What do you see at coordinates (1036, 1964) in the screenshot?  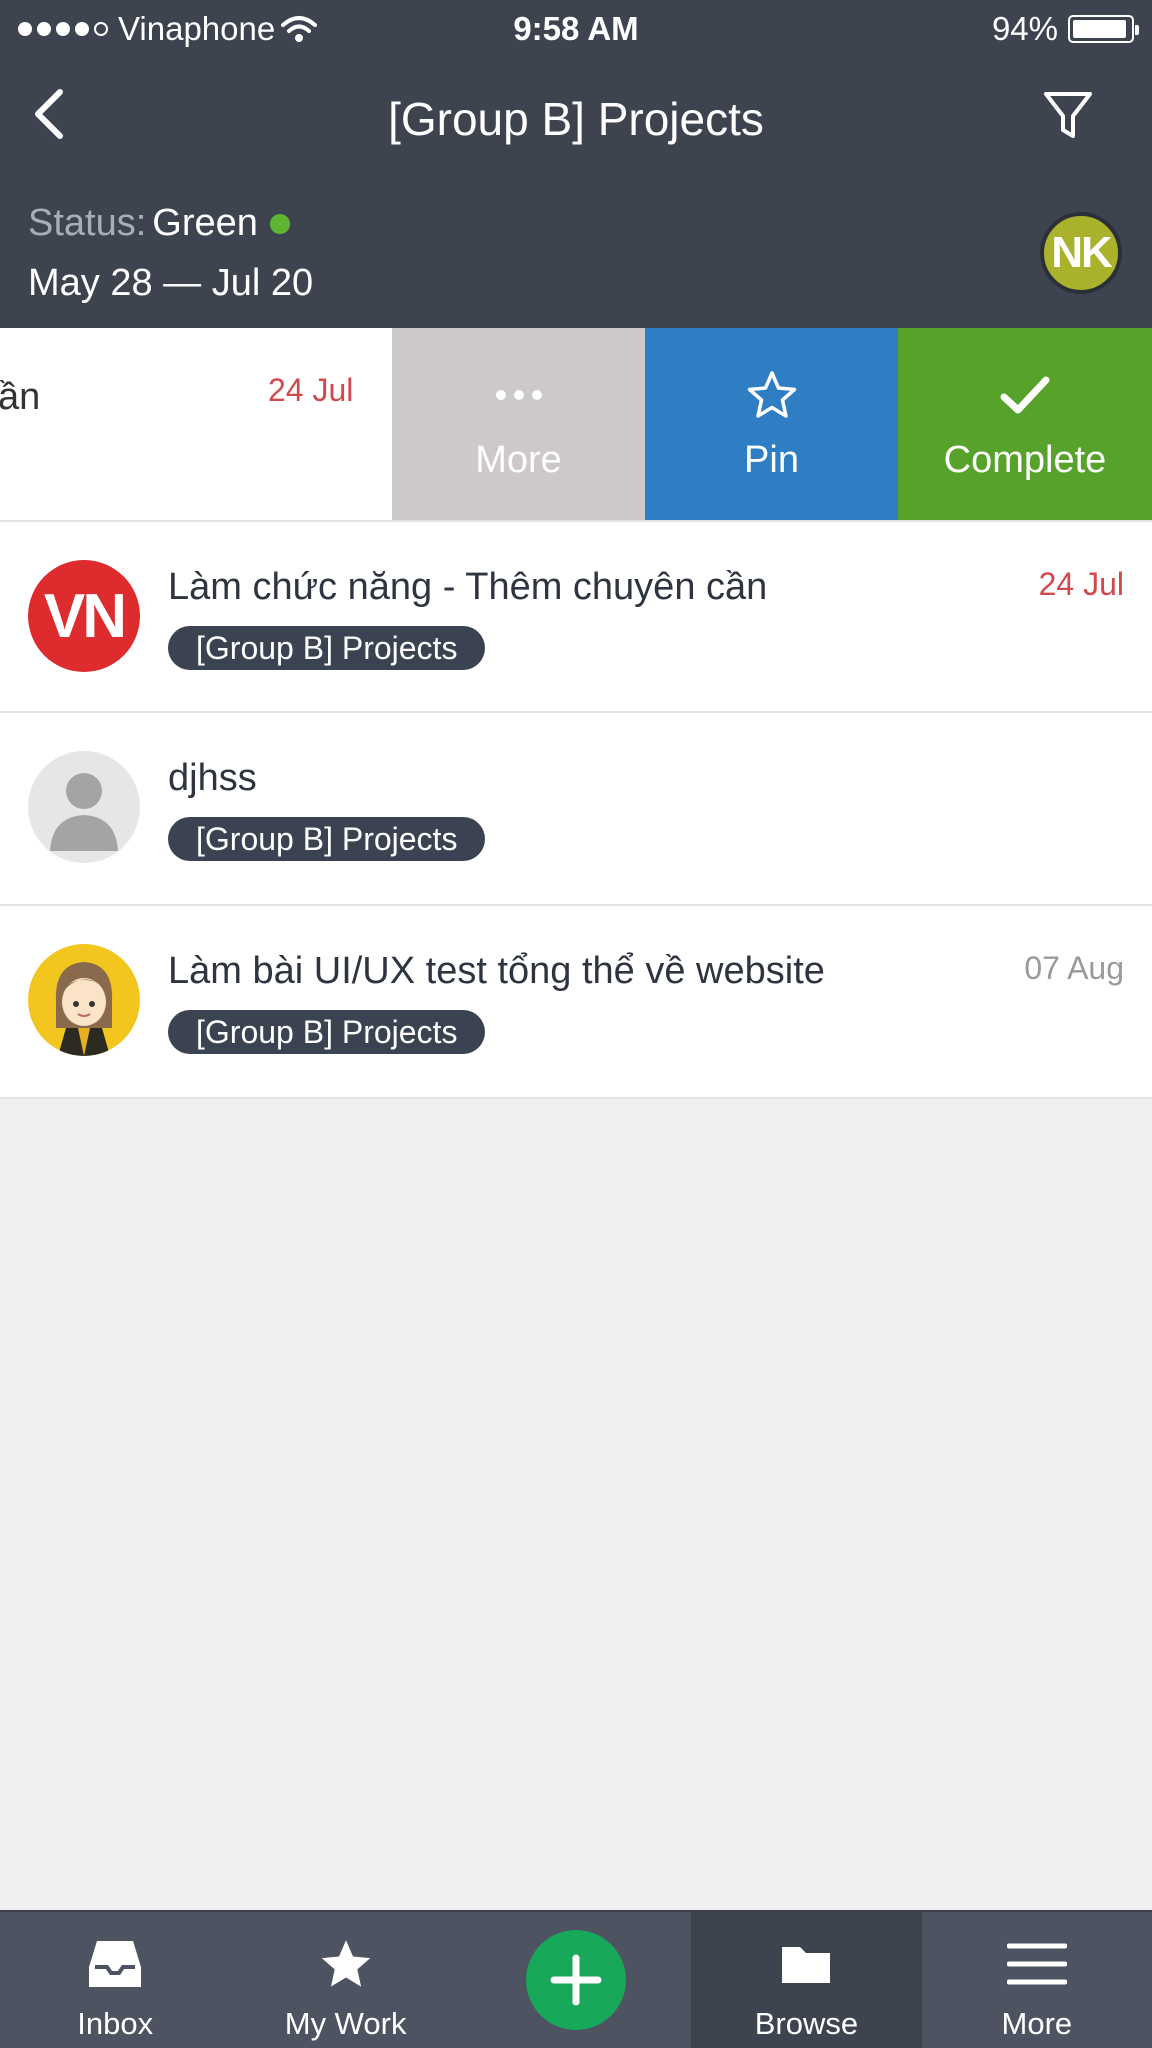 I see `hamburger-menu-icon` at bounding box center [1036, 1964].